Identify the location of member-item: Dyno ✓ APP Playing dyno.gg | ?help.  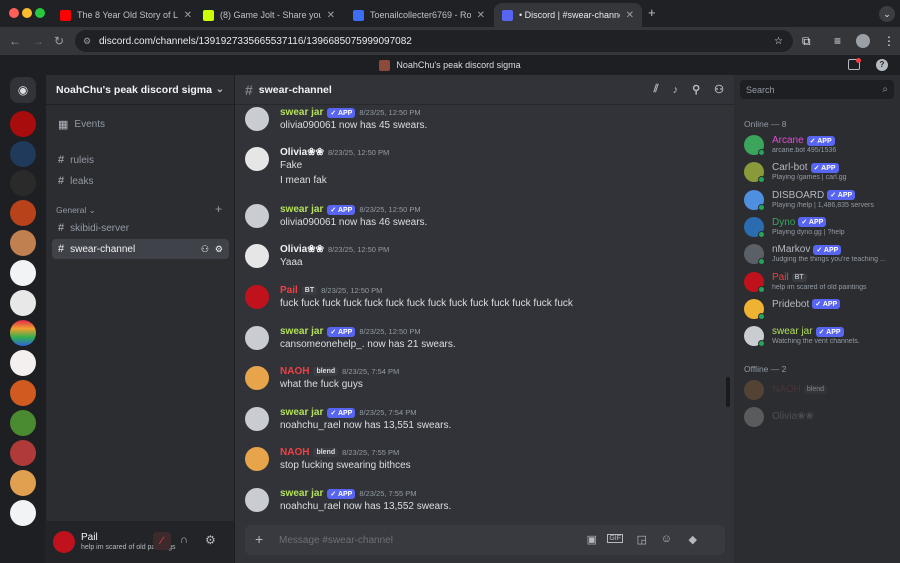
(819, 227).